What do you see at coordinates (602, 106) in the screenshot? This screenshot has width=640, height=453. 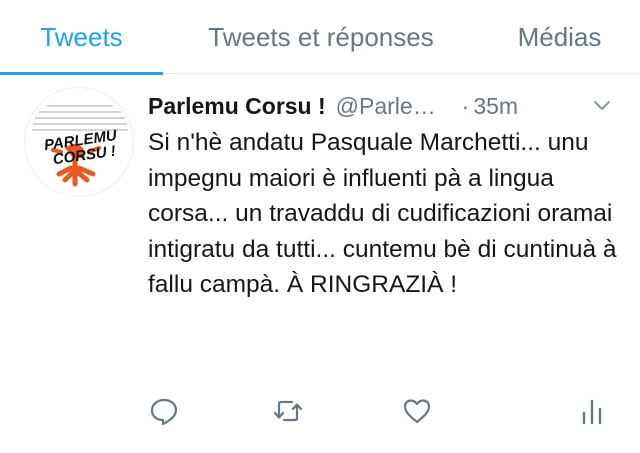 I see `chevron-down-icon` at bounding box center [602, 106].